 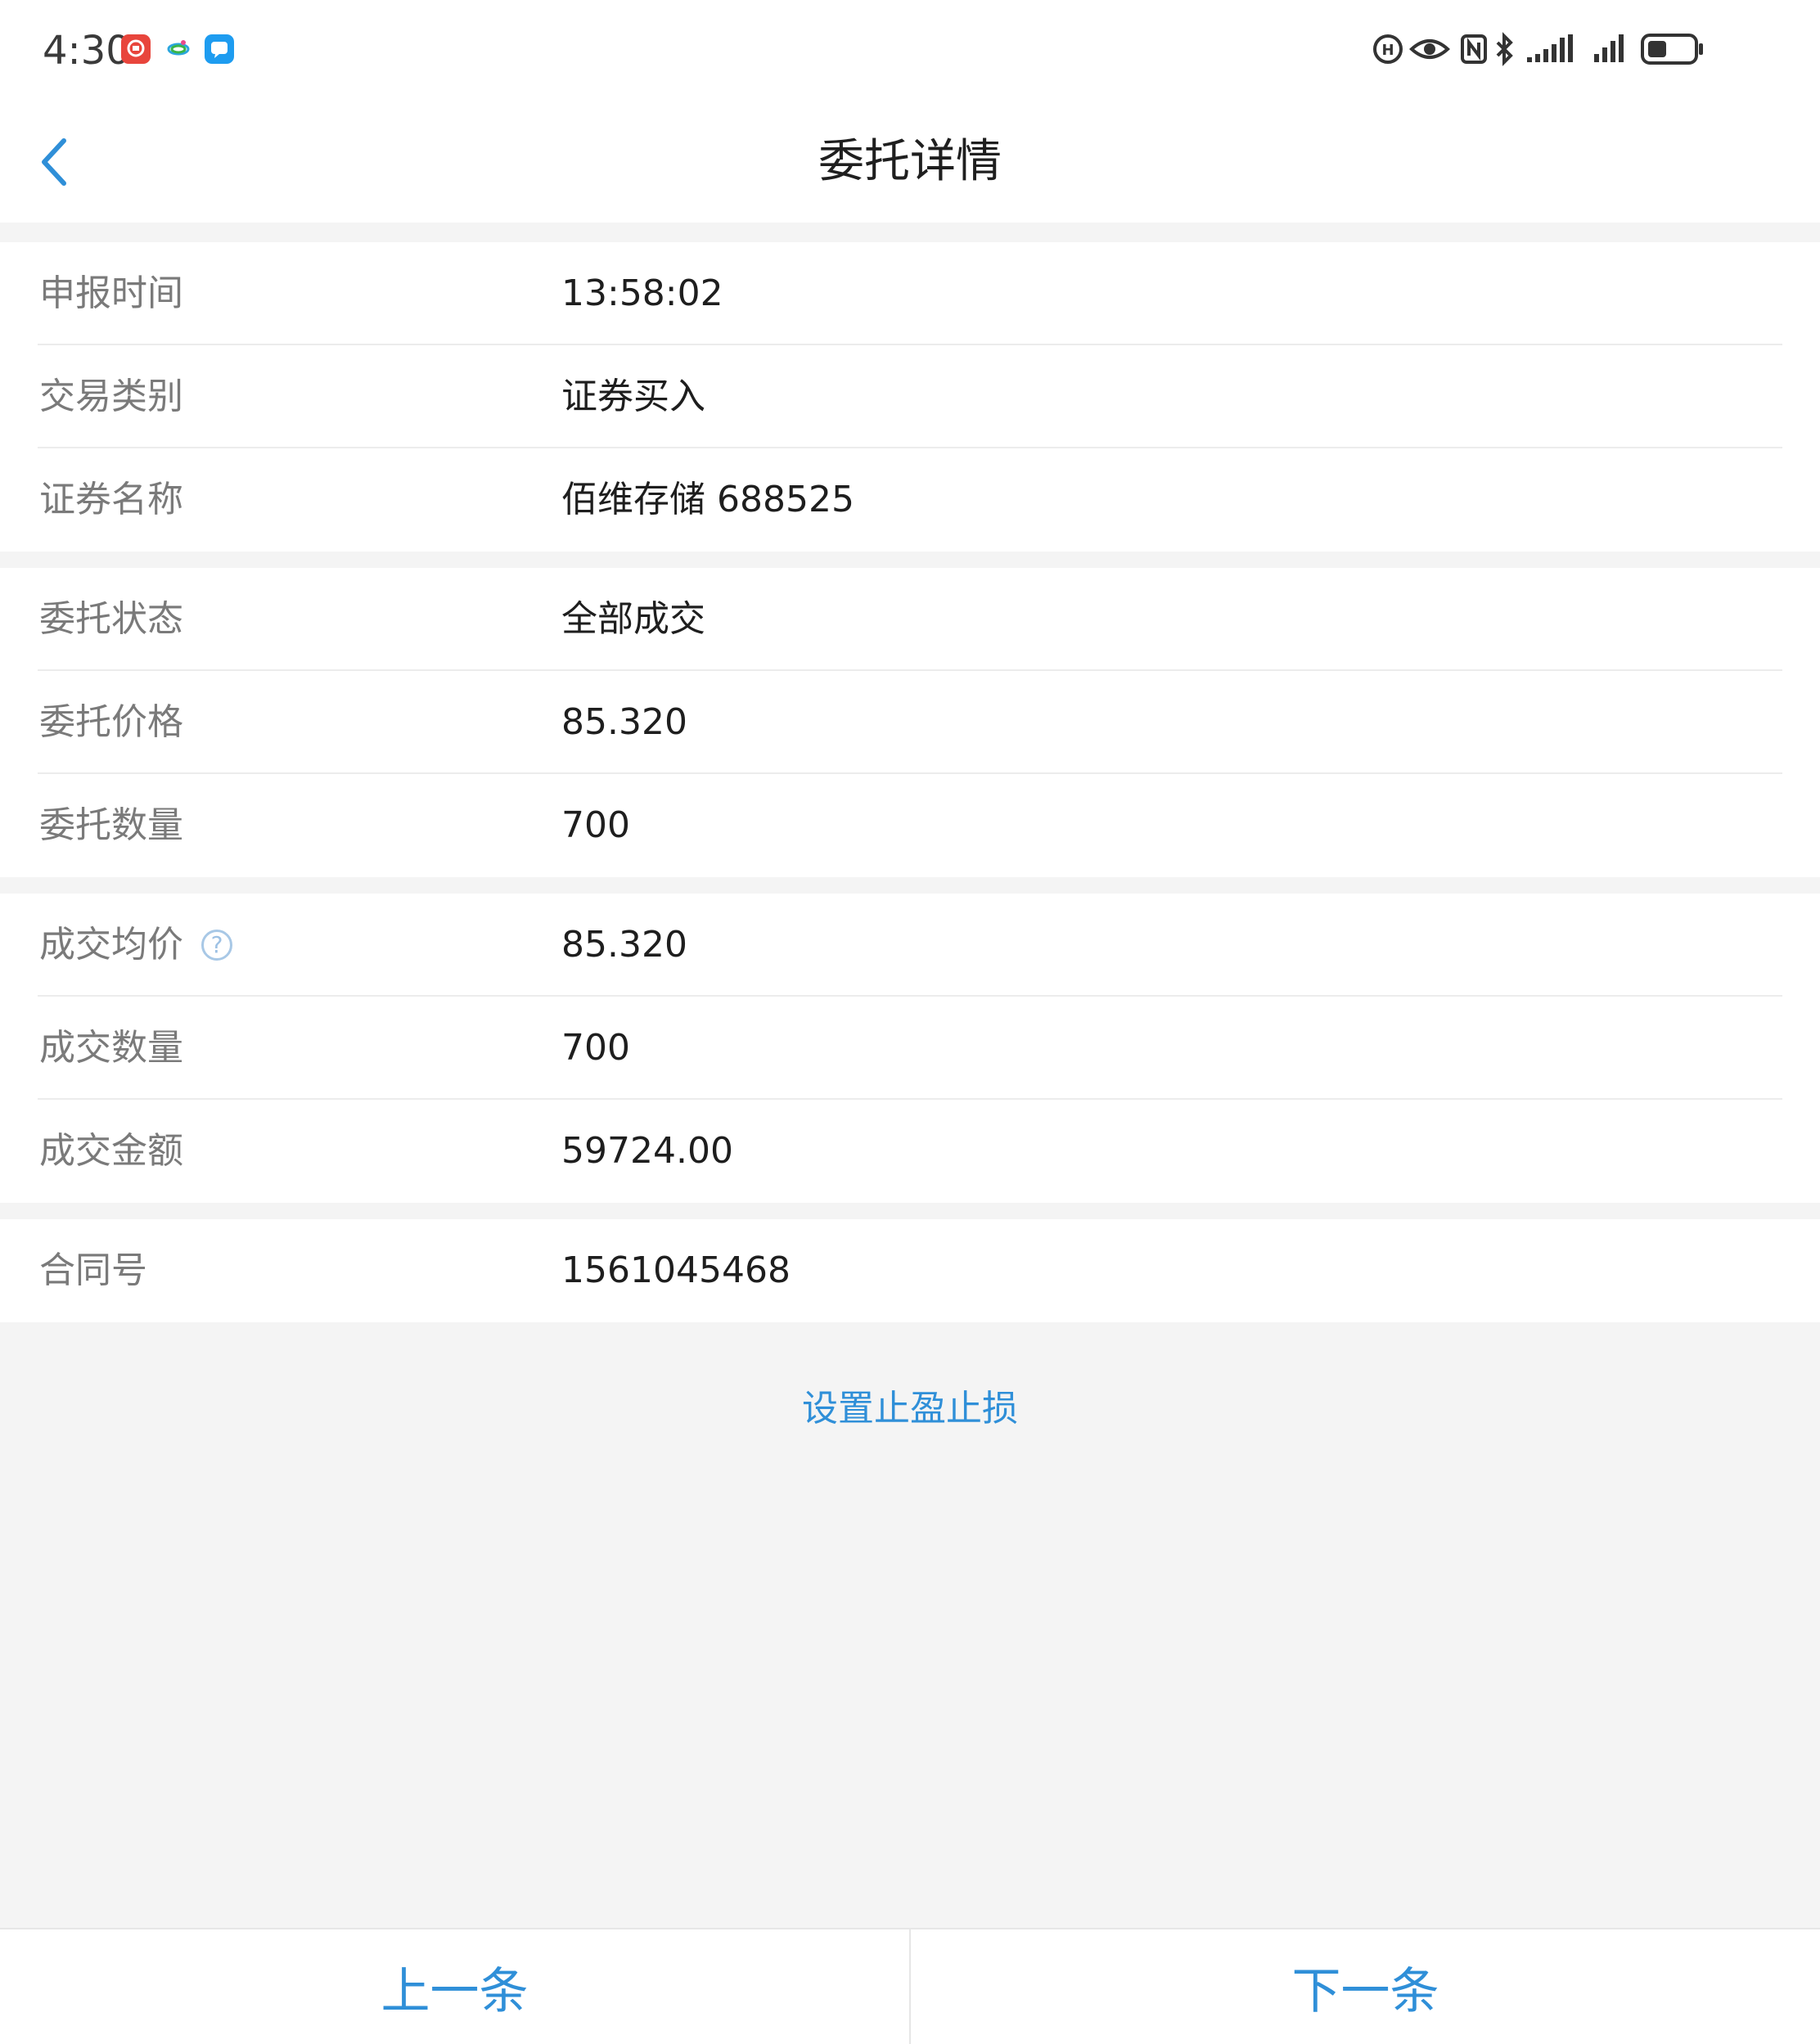 I want to click on row-label: 交易类别, so click(x=111, y=396).